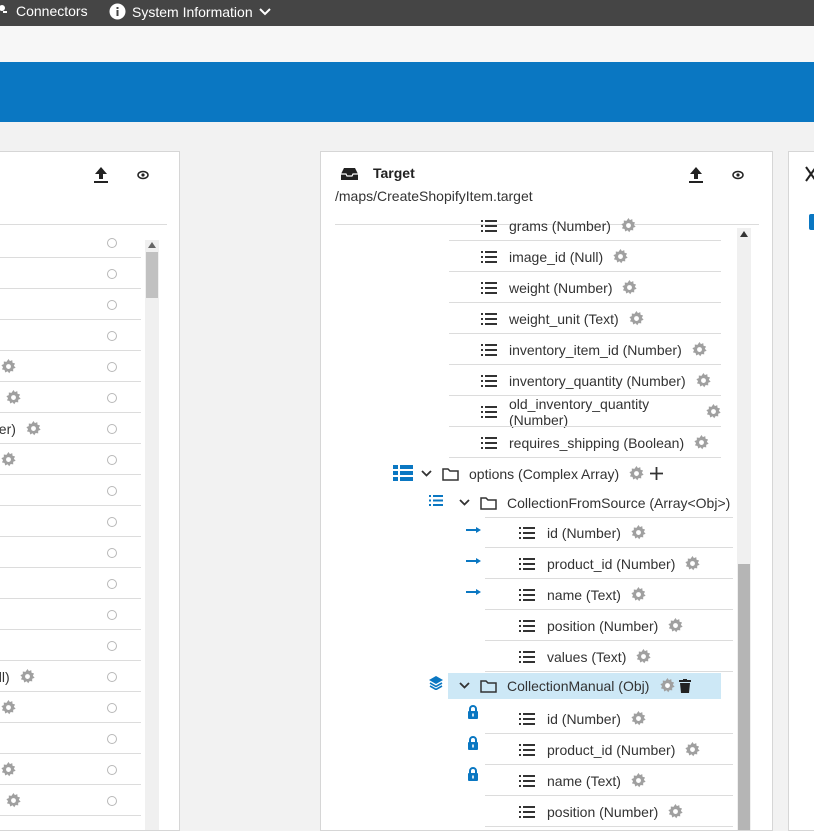 The image size is (814, 831). I want to click on tree-field-row: inventory_item_id (Number), so click(601, 349).